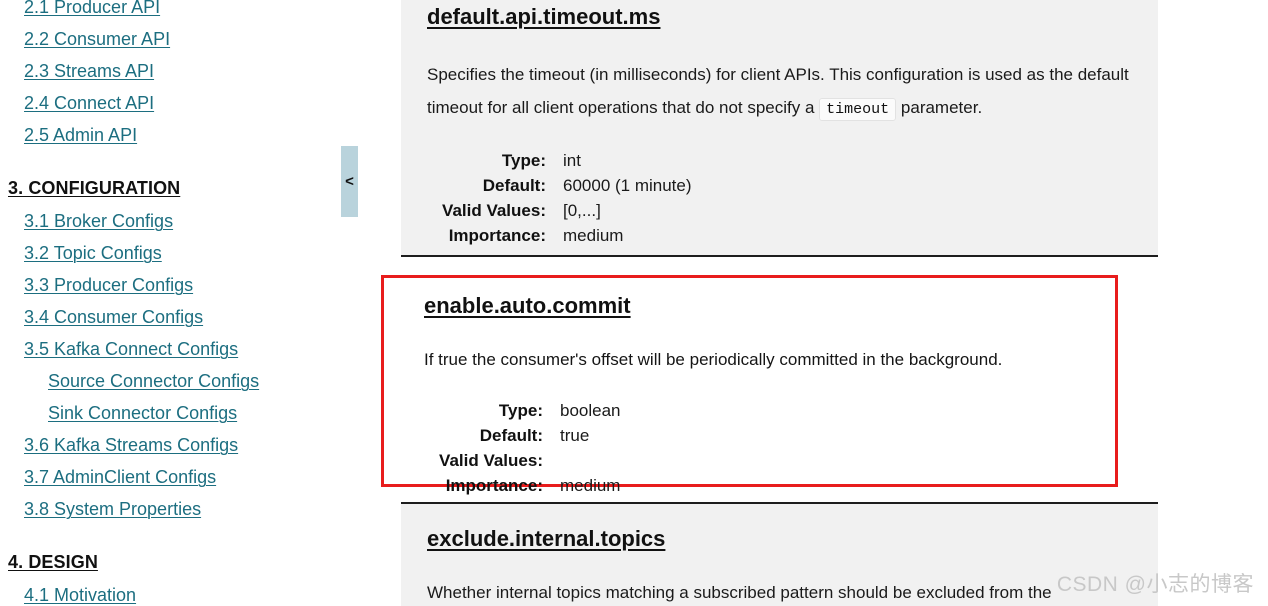 Image resolution: width=1268 pixels, height=606 pixels. What do you see at coordinates (170, 285) in the screenshot?
I see `toc-link-3-3-producer-configs: 3.3 Producer Configs` at bounding box center [170, 285].